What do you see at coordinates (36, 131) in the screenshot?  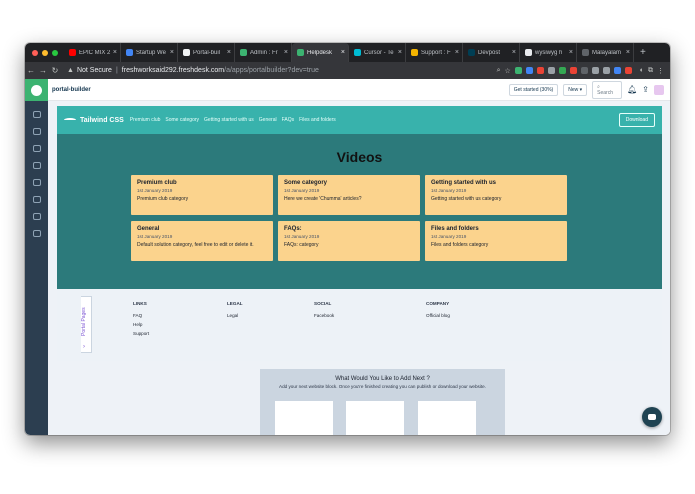 I see `tickets-icon` at bounding box center [36, 131].